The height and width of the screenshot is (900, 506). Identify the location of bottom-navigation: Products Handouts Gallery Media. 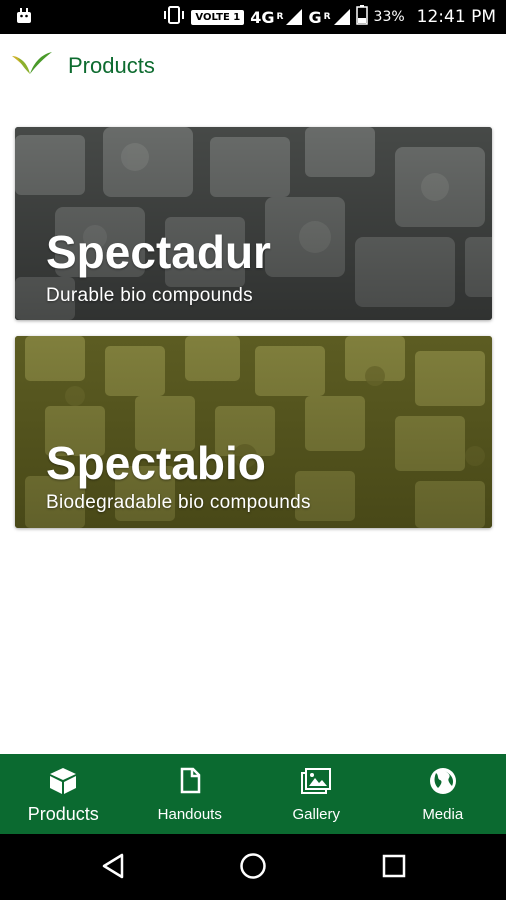
(253, 794).